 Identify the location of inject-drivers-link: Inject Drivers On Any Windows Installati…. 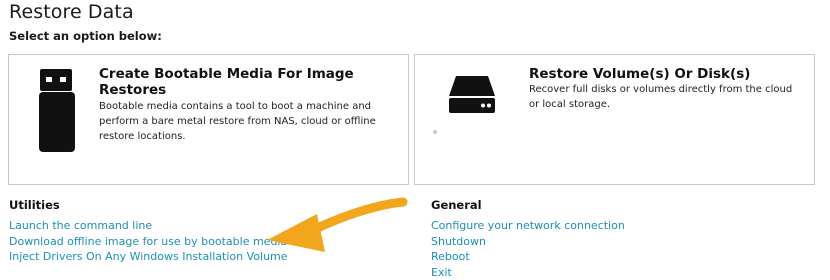
(148, 256).